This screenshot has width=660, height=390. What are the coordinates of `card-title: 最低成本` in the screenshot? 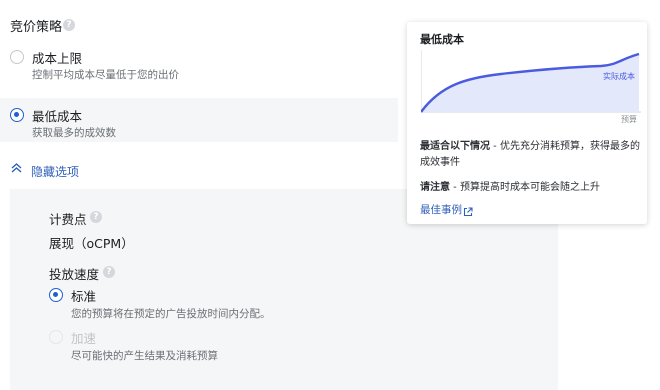 It's located at (442, 39).